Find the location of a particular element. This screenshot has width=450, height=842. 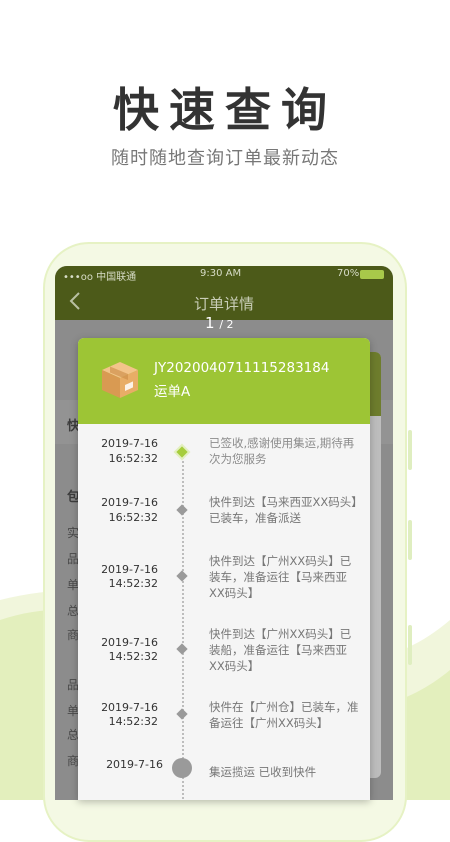

timeline-text: 已签收,感谢使用集运,期待再次为您服务 is located at coordinates (282, 451).